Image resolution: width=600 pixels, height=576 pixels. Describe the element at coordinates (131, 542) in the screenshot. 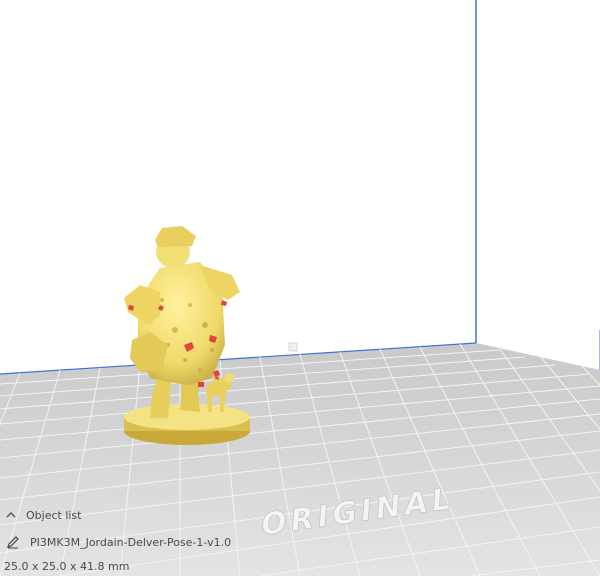

I see `object-name: PI3MK3M_Jordain-Delver-Pose-1-v1.0` at that location.